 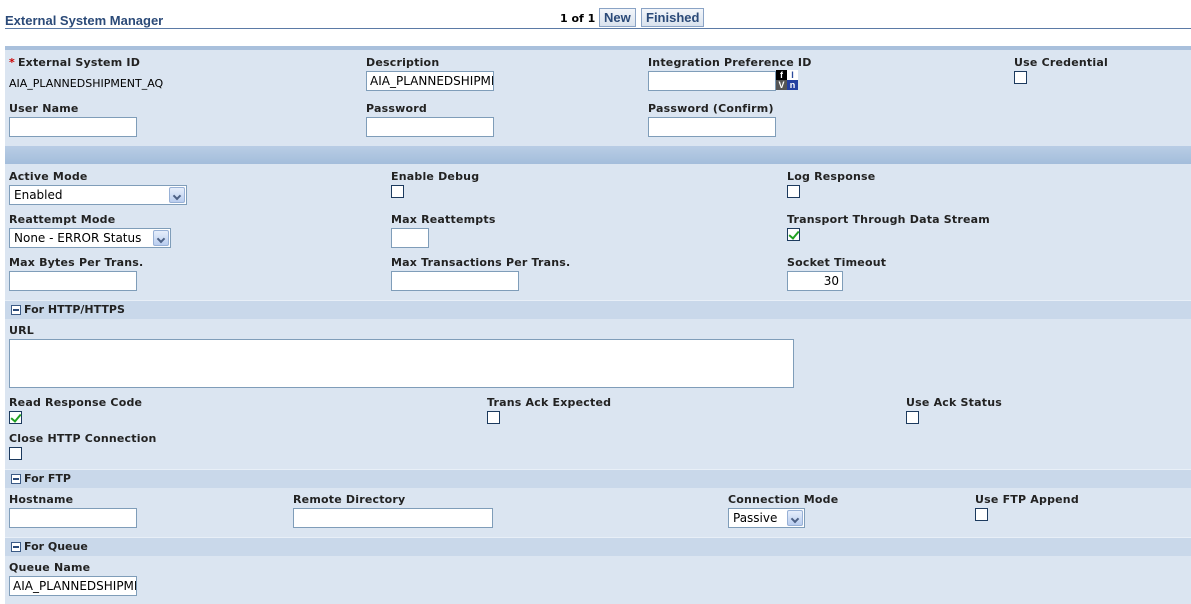 I want to click on new-button: New, so click(x=617, y=17).